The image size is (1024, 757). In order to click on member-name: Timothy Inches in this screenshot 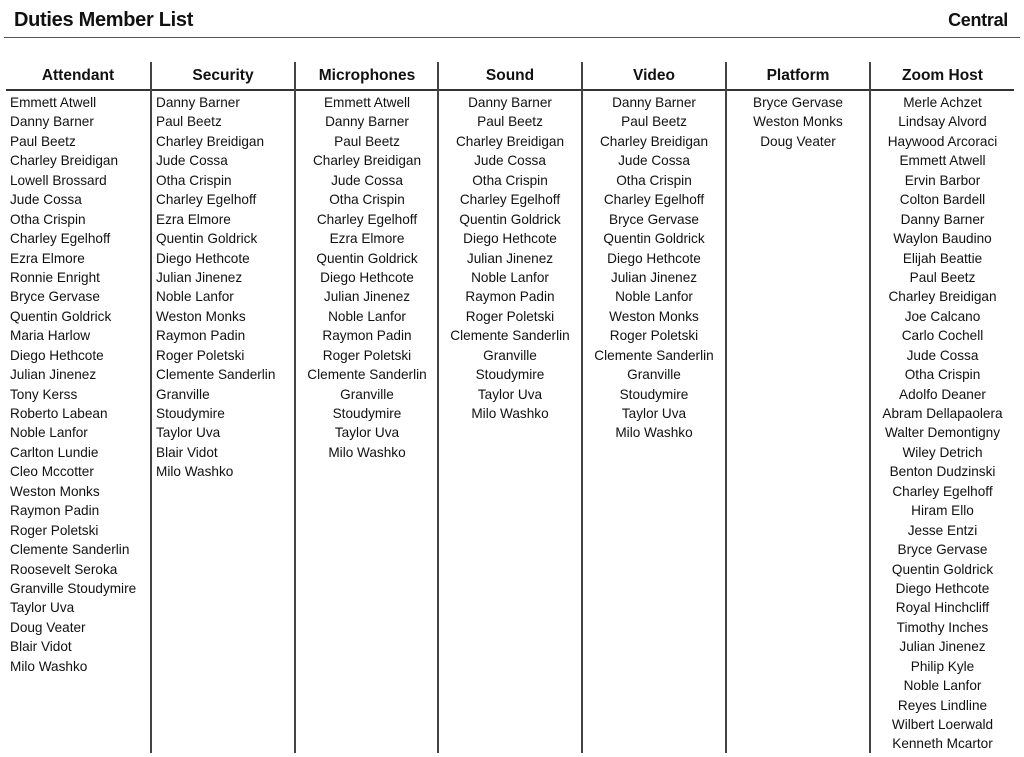, I will do `click(942, 627)`.